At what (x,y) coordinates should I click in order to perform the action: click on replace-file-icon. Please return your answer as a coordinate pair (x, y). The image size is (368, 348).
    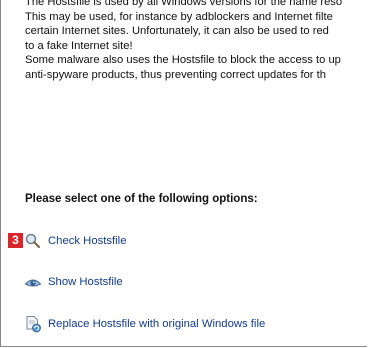
    Looking at the image, I should click on (33, 324).